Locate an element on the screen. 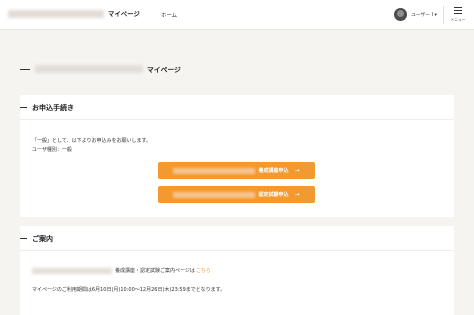  exam-apply-button: 認定試験申込 → is located at coordinates (236, 194).